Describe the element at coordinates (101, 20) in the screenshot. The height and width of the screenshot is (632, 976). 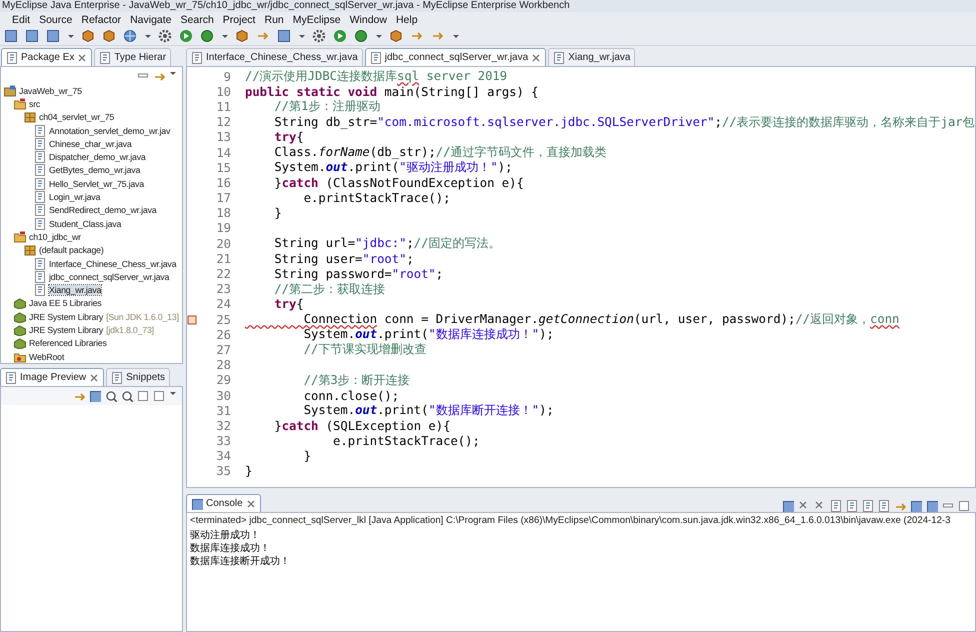
I see `menu-item: Refactor` at that location.